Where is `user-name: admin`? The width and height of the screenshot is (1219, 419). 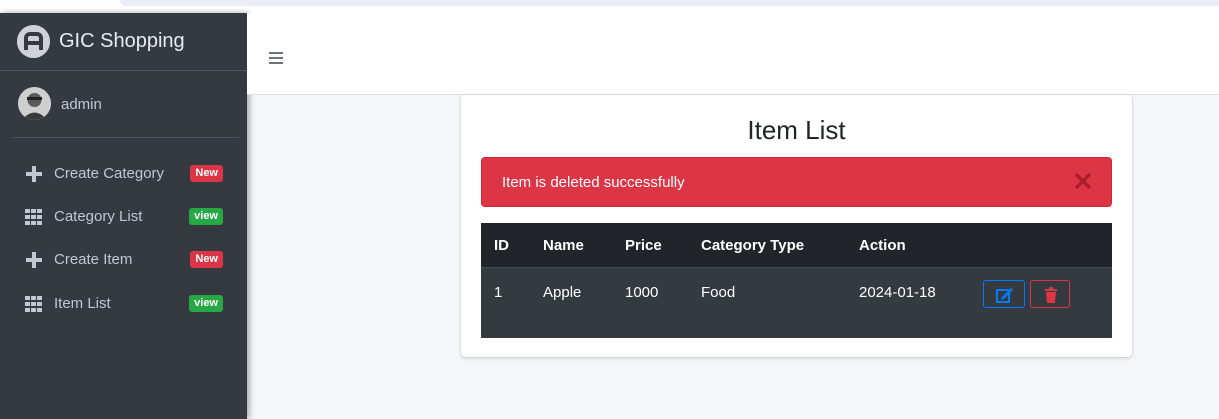
user-name: admin is located at coordinates (81, 104).